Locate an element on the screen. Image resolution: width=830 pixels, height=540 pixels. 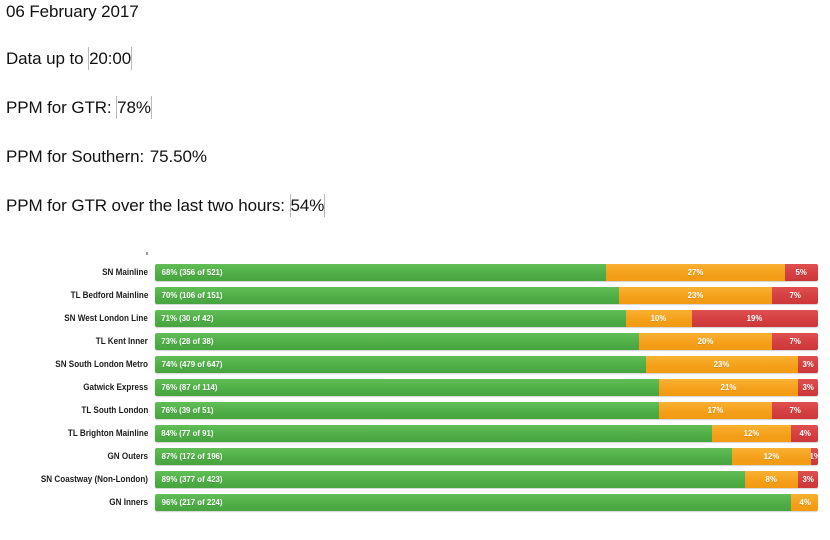
chart-row: TL Brighton Mainline 84% (77 of 91) 12% 4% is located at coordinates (415, 433).